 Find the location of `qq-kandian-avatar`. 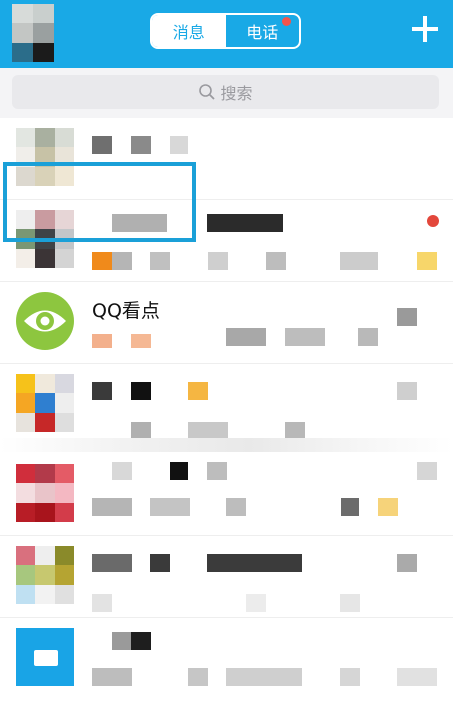

qq-kandian-avatar is located at coordinates (45, 321).